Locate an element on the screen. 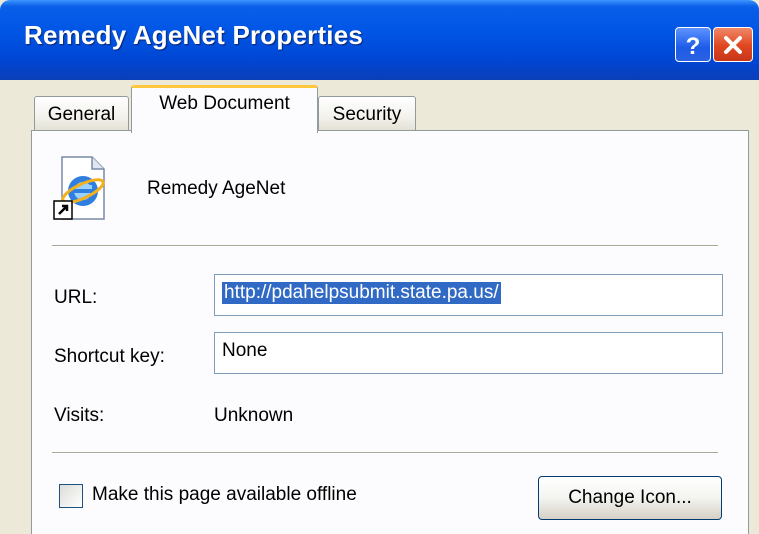 Image resolution: width=759 pixels, height=534 pixels. offline-checkbox-label: Make this page available offline is located at coordinates (224, 495).